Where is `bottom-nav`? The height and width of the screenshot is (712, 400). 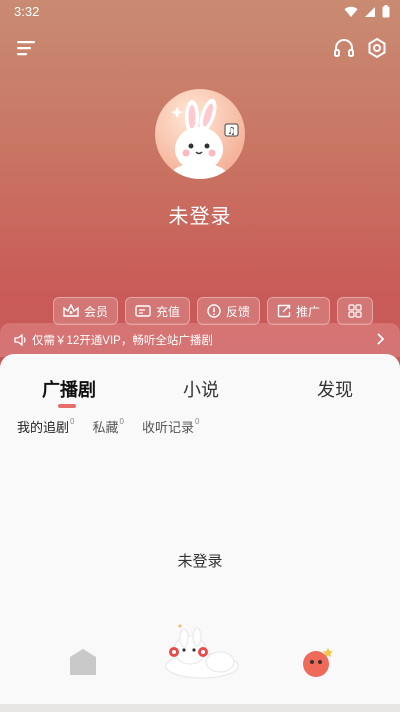
bottom-nav is located at coordinates (200, 668).